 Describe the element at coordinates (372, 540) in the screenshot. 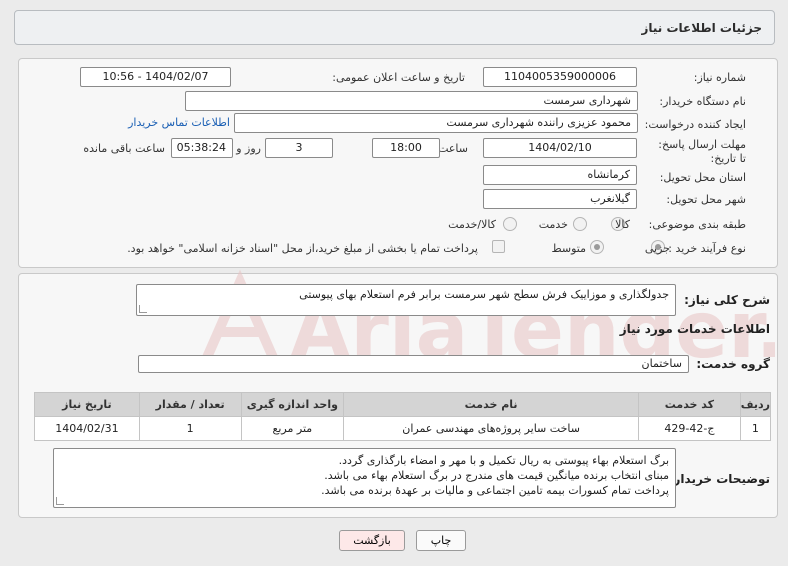

I see `back-button: بازگشت` at that location.